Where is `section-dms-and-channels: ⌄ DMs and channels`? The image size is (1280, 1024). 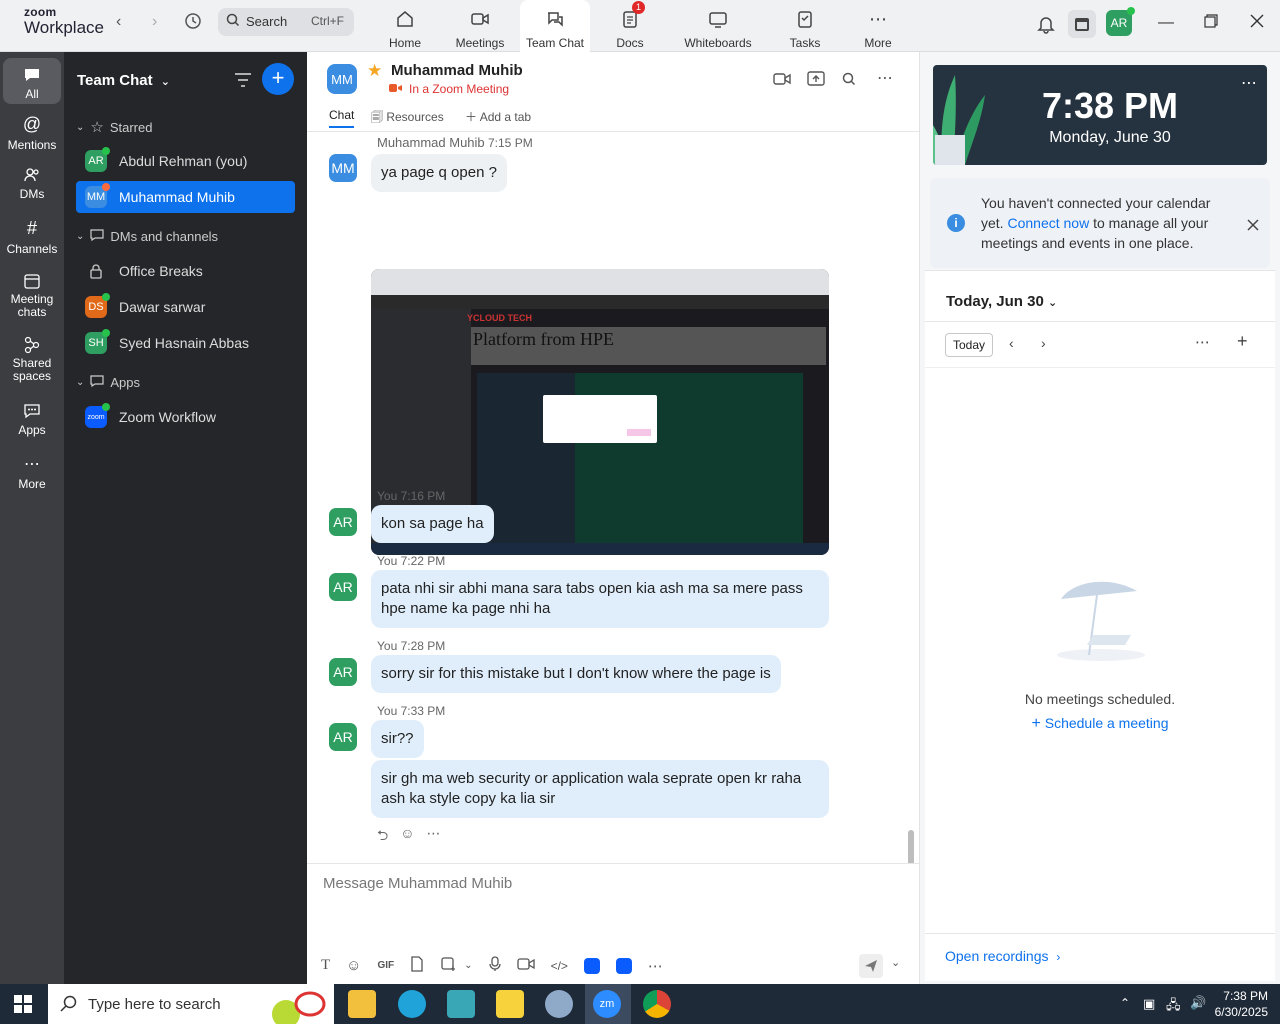
section-dms-and-channels: ⌄ DMs and channels is located at coordinates (147, 236).